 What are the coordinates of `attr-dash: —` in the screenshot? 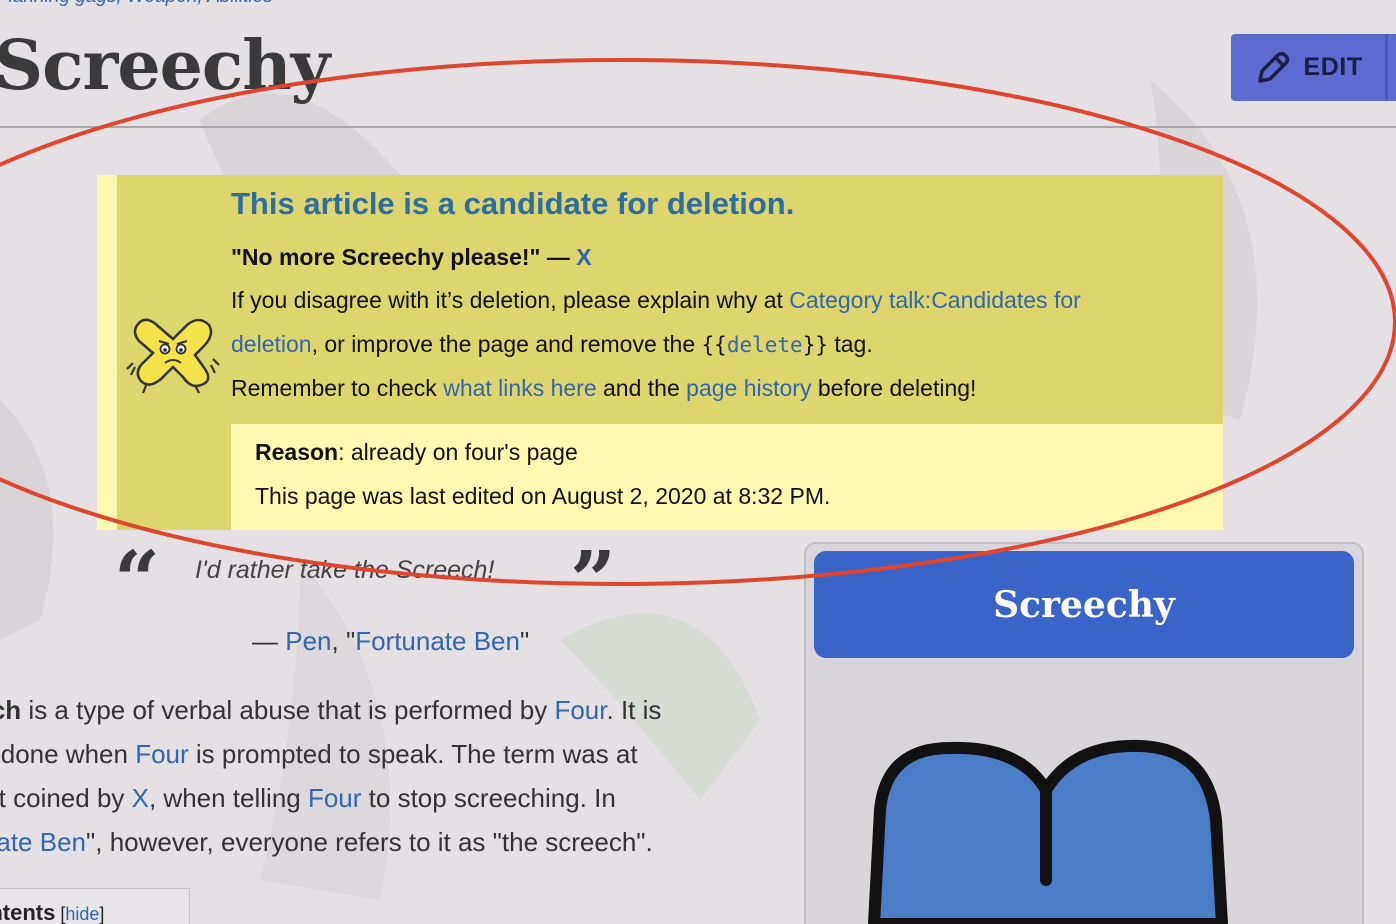 It's located at (269, 641).